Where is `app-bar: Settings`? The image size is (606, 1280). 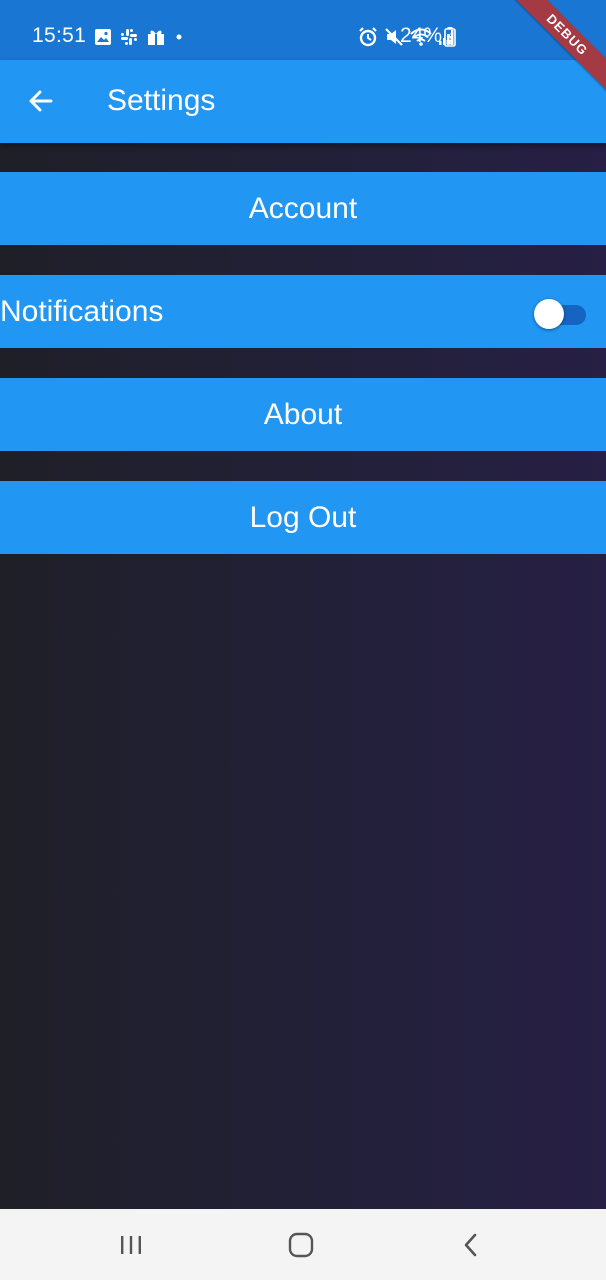 app-bar: Settings is located at coordinates (303, 101).